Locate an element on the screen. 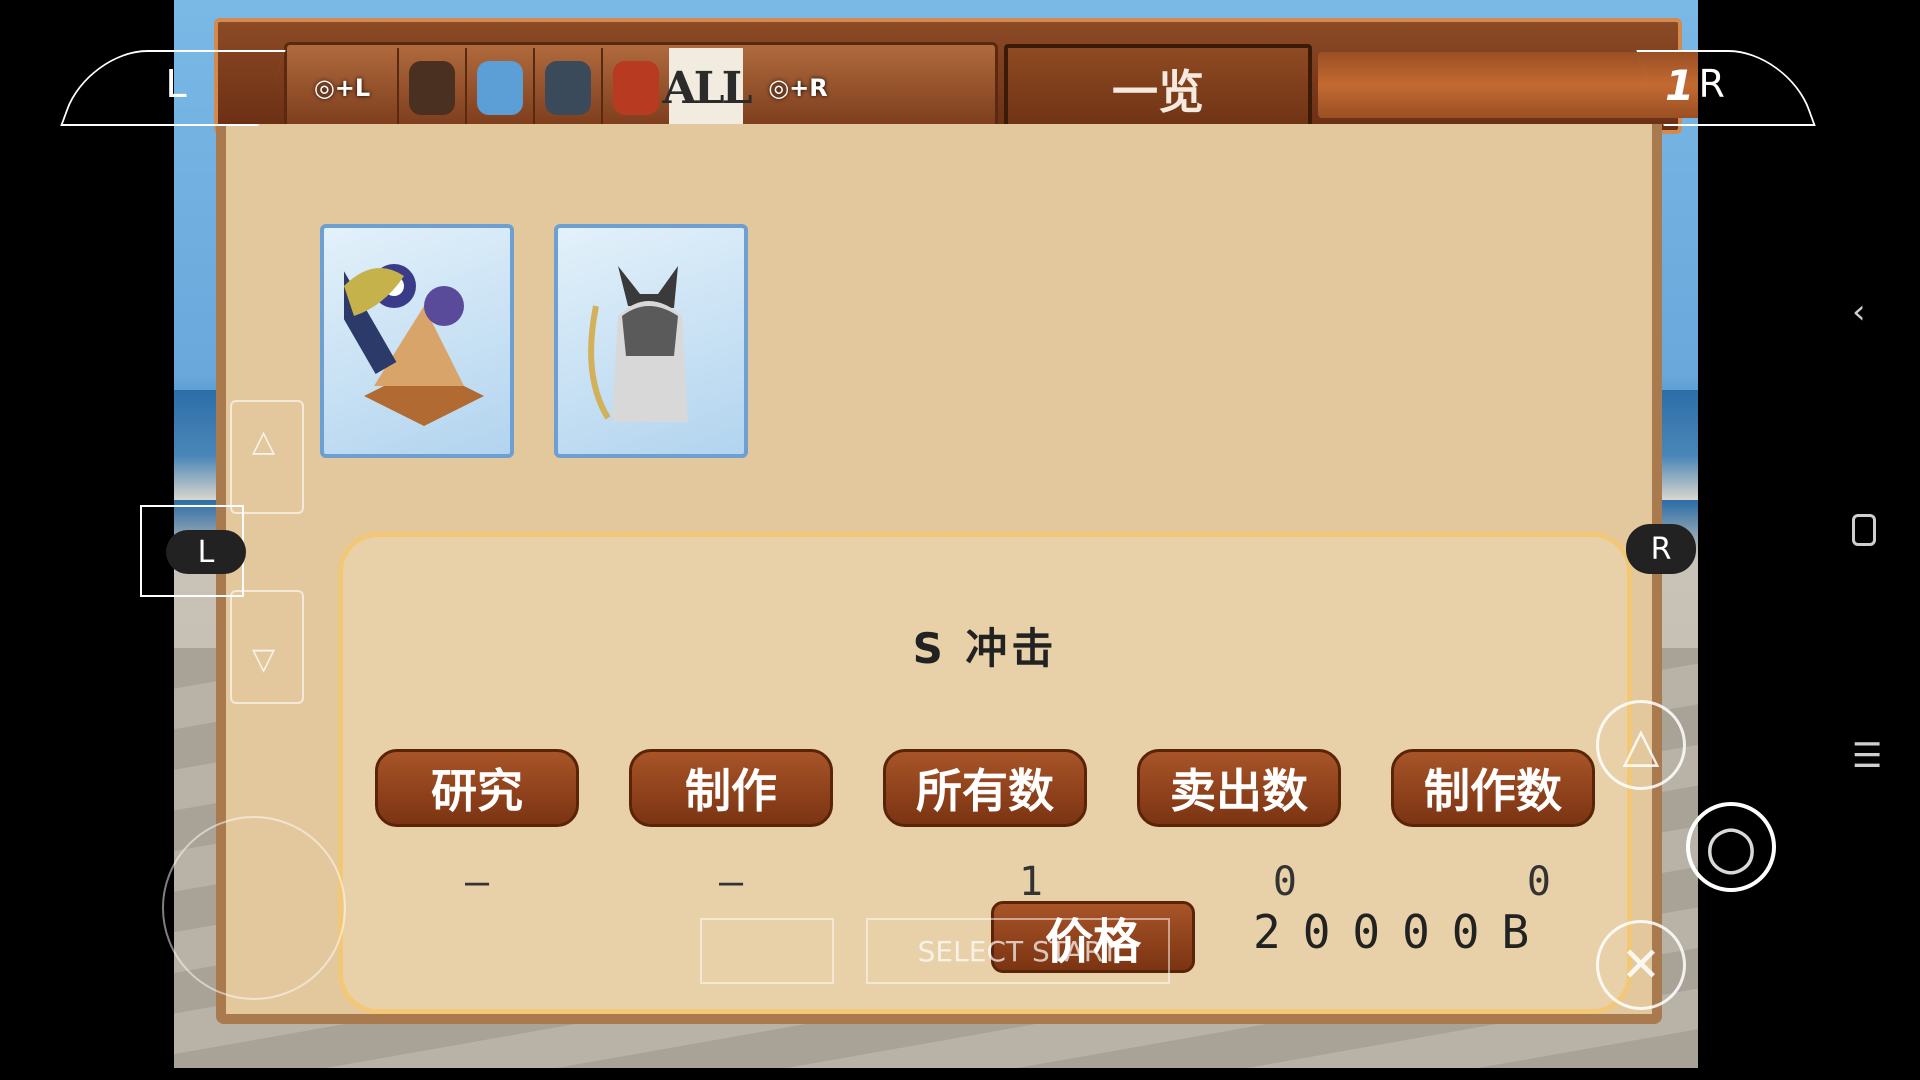 The height and width of the screenshot is (1080, 1920). analog-stick is located at coordinates (254, 908).